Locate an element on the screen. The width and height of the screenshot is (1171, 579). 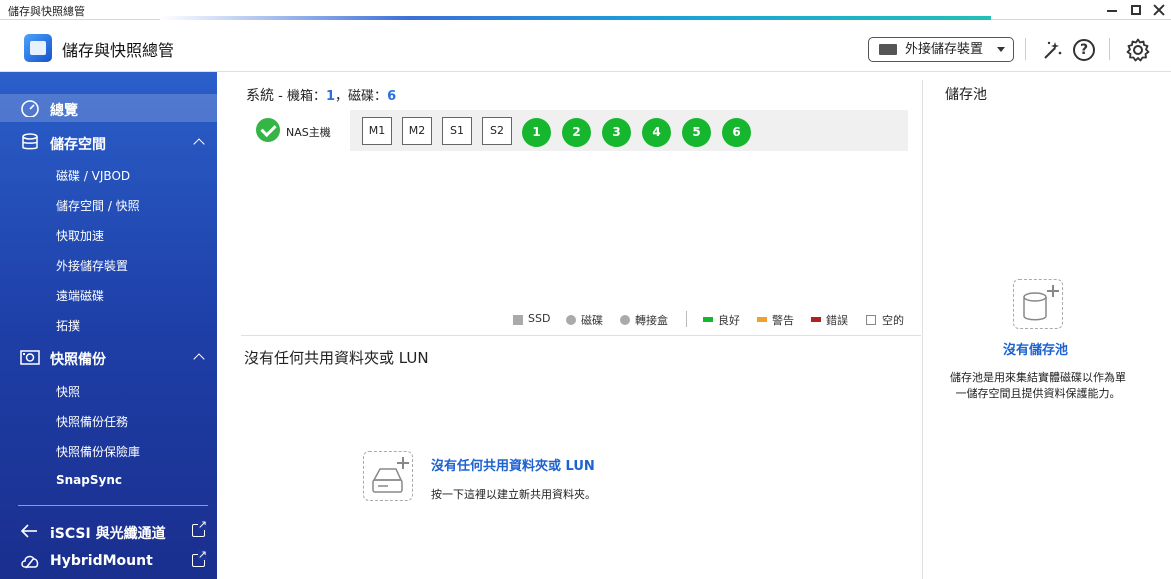
external-device-dropdown: 外接儲存裝置 is located at coordinates (941, 49).